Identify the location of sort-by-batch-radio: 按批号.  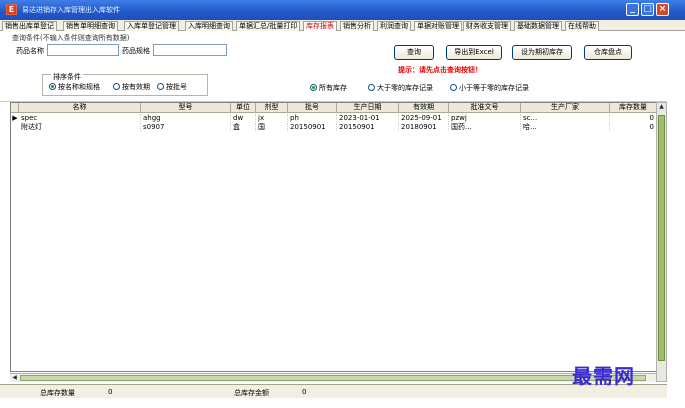
(172, 87).